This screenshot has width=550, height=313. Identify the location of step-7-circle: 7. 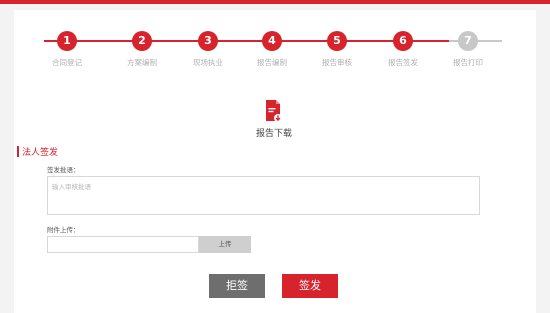
(468, 41).